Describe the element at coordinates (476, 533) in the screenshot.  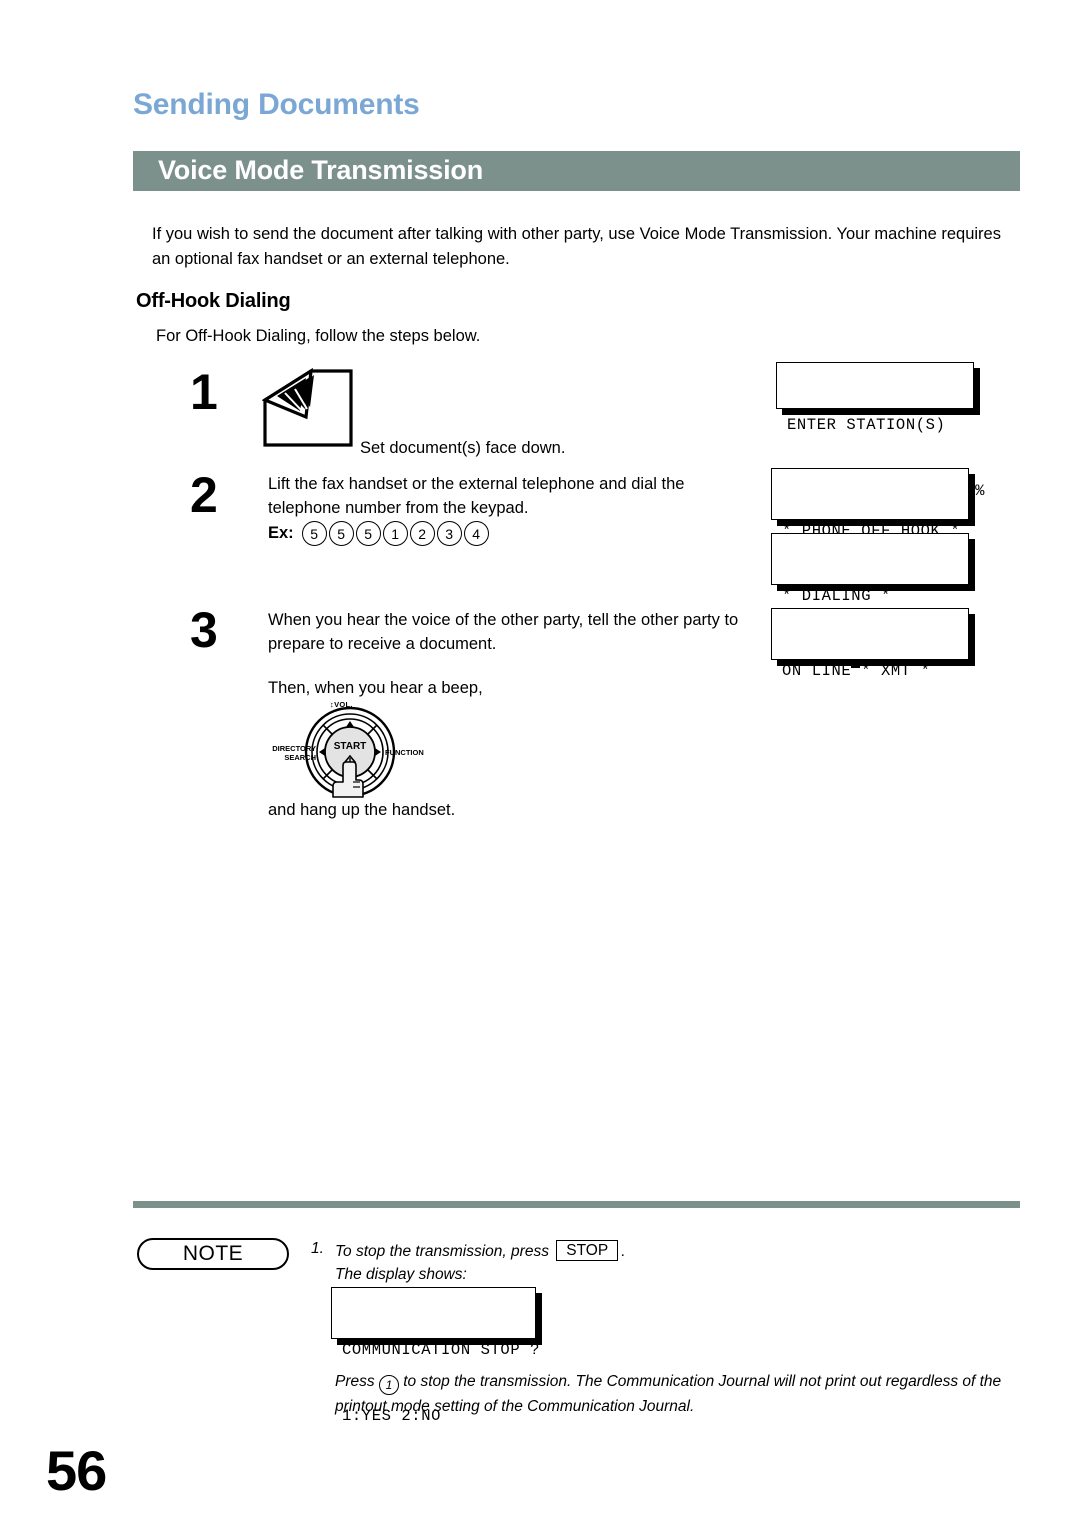
I see `keypad-key-4: 4` at that location.